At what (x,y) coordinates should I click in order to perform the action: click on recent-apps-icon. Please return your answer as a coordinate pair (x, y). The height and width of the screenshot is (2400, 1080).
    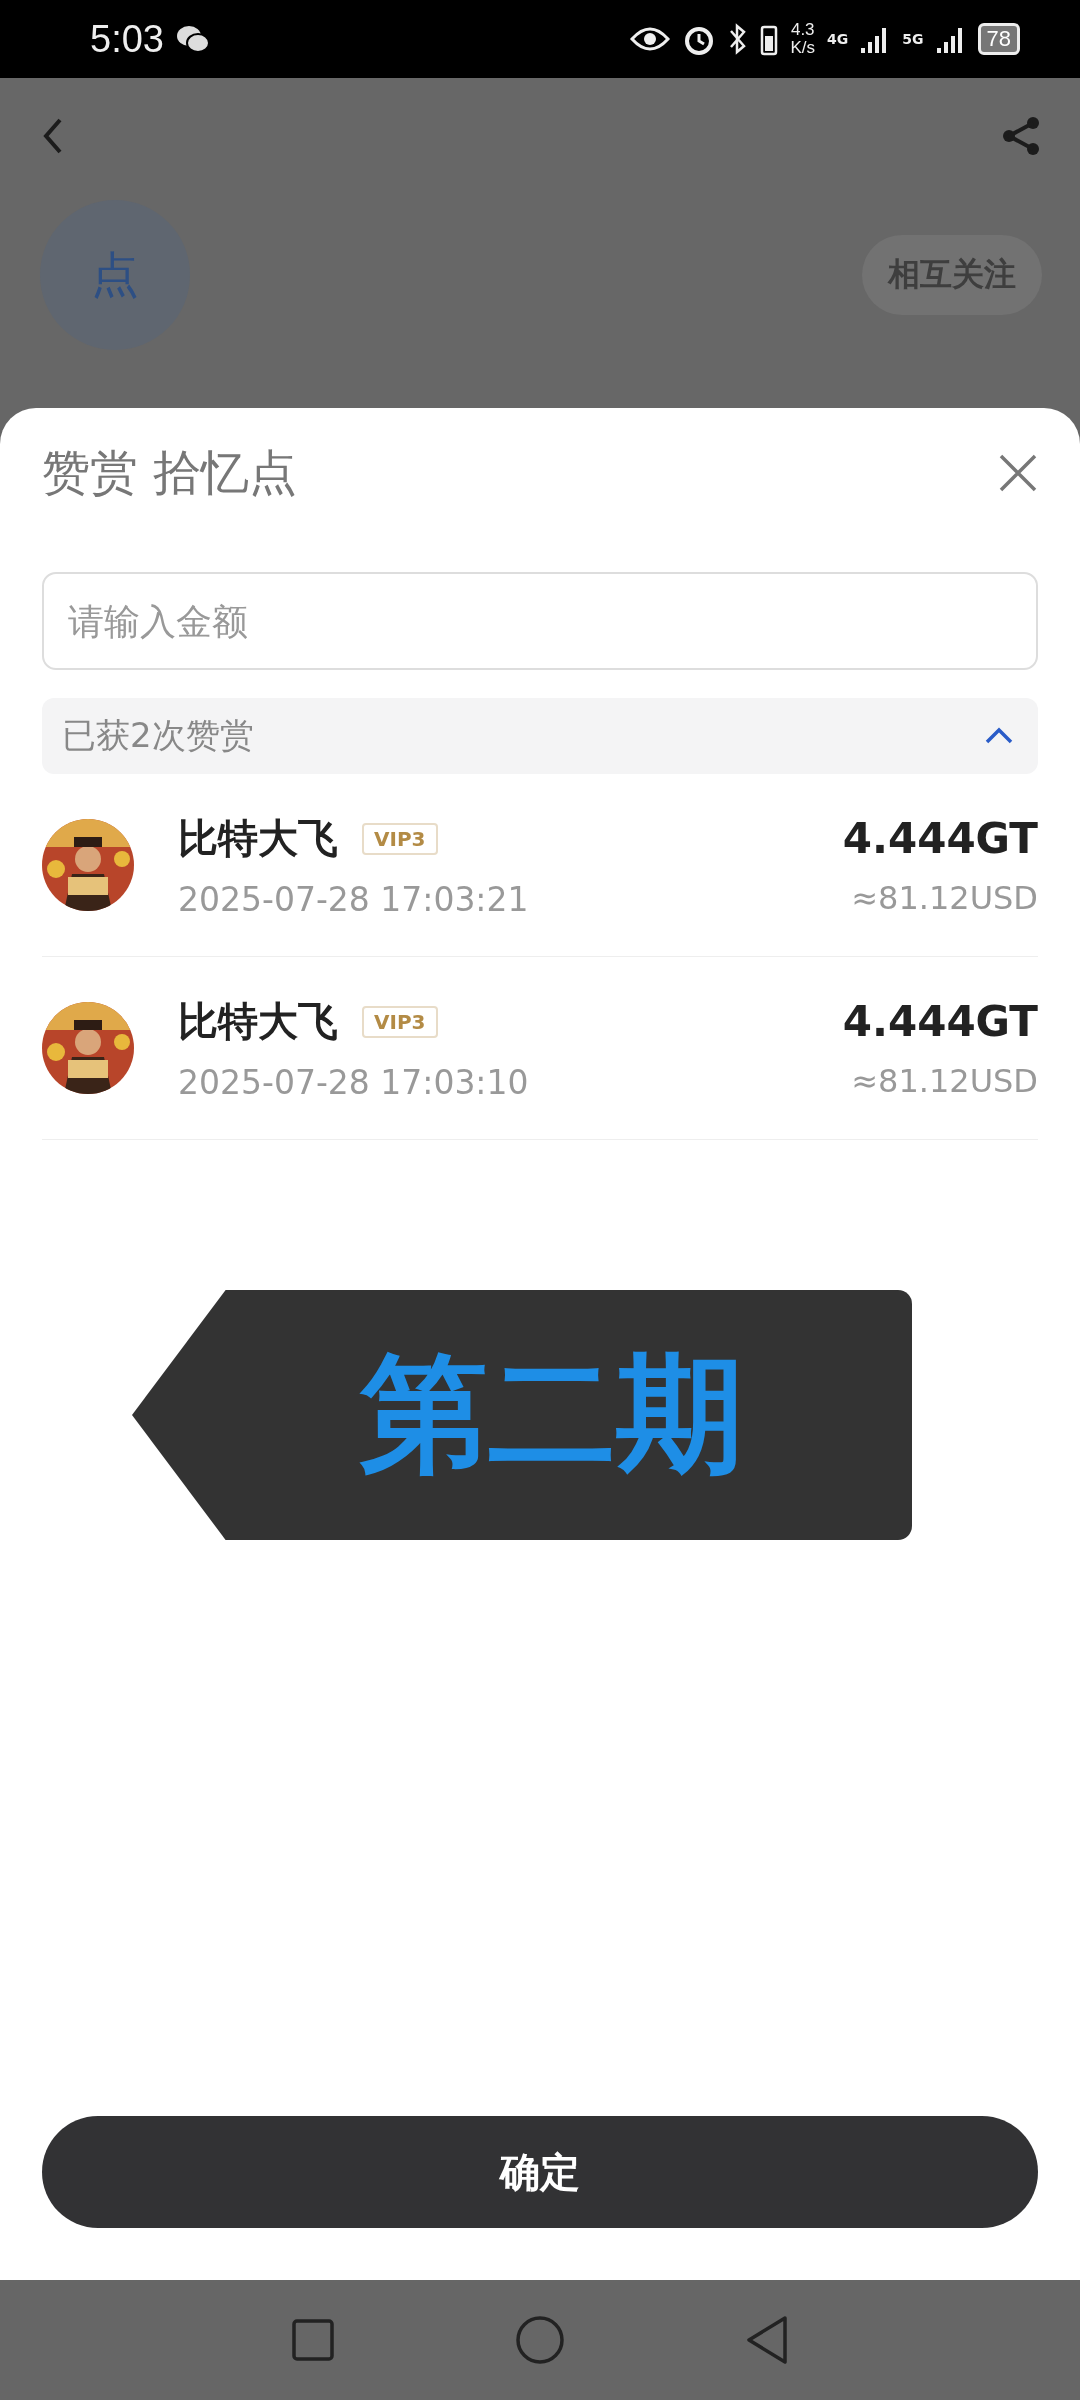
    Looking at the image, I should click on (313, 2340).